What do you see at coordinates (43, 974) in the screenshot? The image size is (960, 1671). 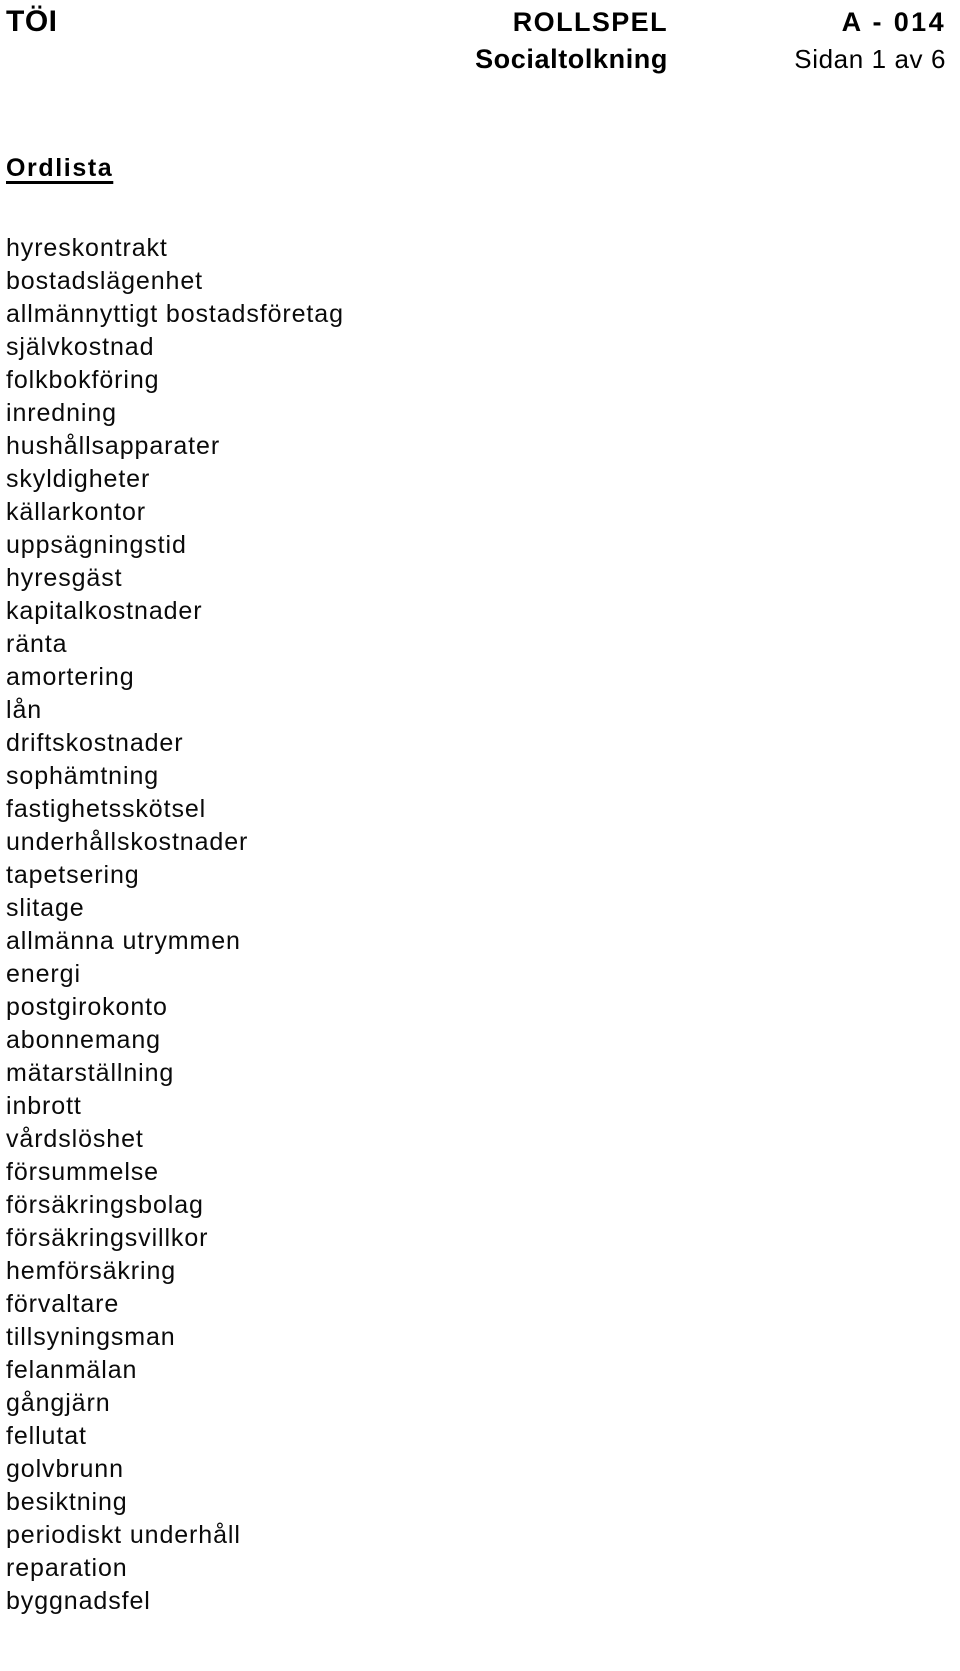 I see `vocabulary-item: energi` at bounding box center [43, 974].